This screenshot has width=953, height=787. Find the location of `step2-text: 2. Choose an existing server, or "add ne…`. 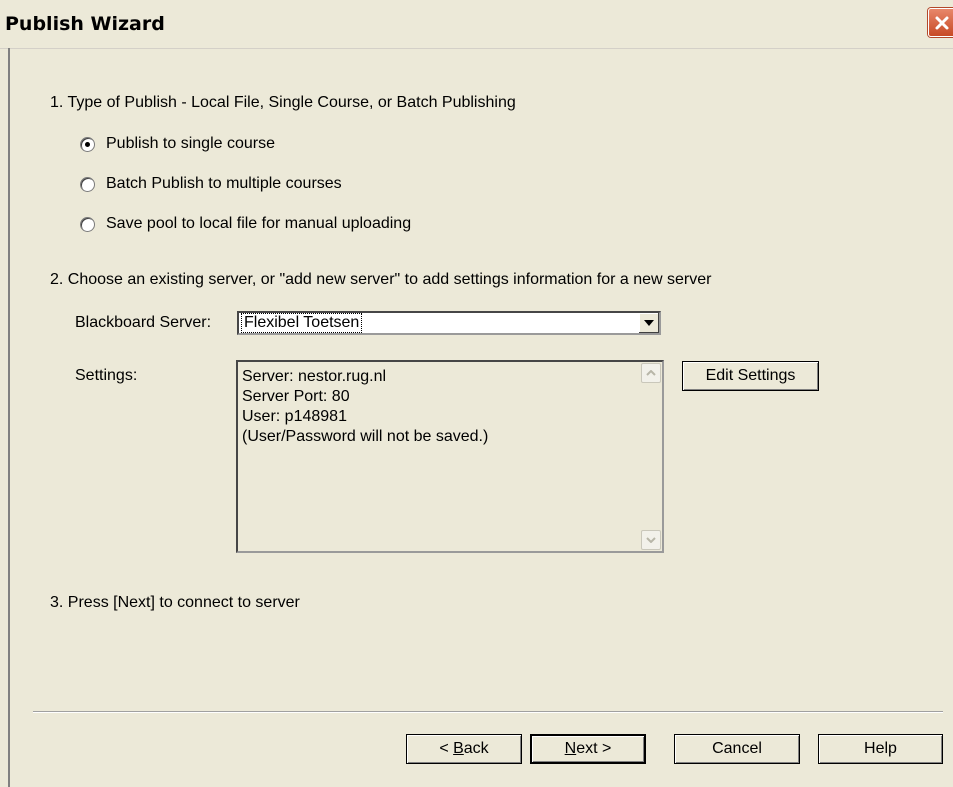

step2-text: 2. Choose an existing server, or "add ne… is located at coordinates (381, 279).